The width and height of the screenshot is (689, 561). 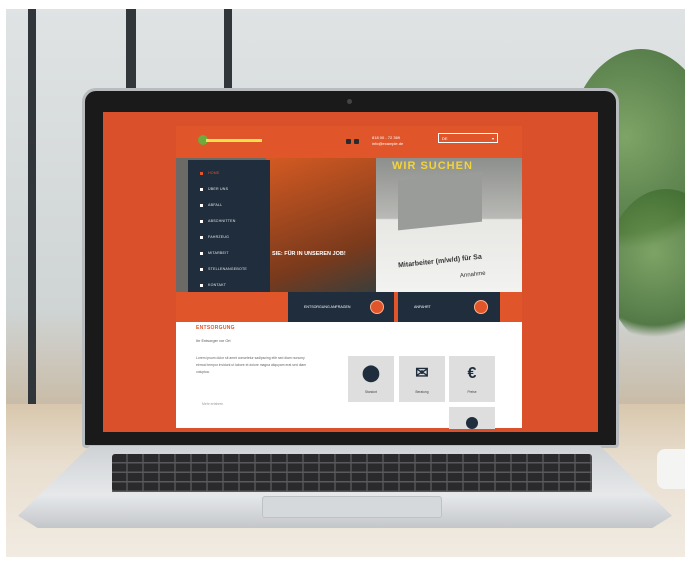 What do you see at coordinates (472, 373) in the screenshot?
I see `euro-icon: €` at bounding box center [472, 373].